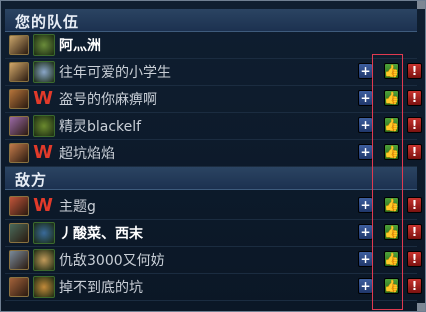 Image resolution: width=426 pixels, height=312 pixels. Describe the element at coordinates (112, 261) in the screenshot. I see `player-name: 仇敌3000又何妨` at that location.